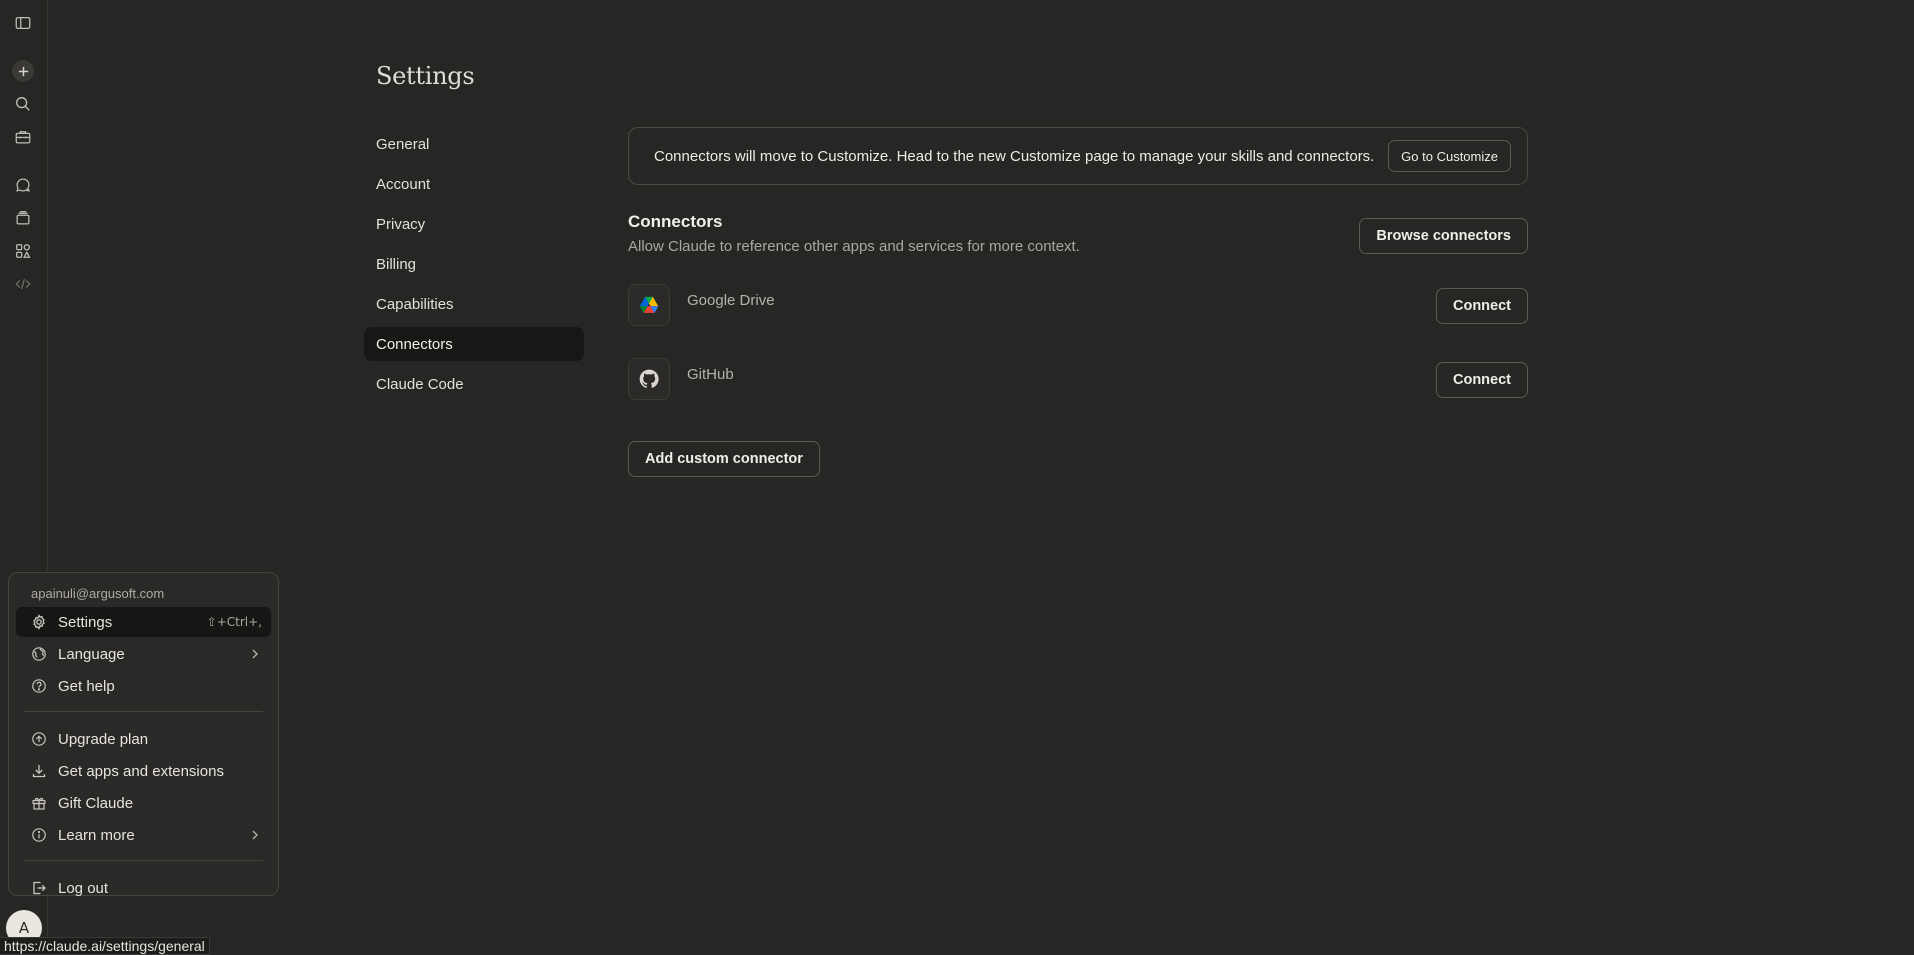  Describe the element at coordinates (474, 384) in the screenshot. I see `nav-item-claude-code: Claude Code` at that location.